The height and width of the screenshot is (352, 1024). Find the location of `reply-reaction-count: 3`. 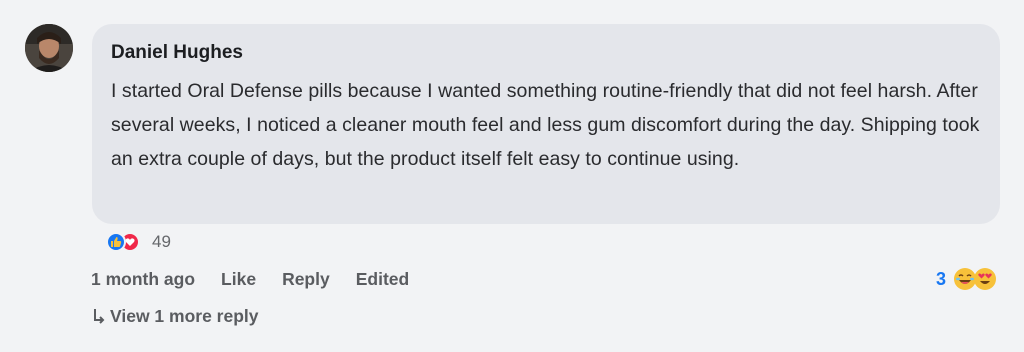

reply-reaction-count: 3 is located at coordinates (940, 278).